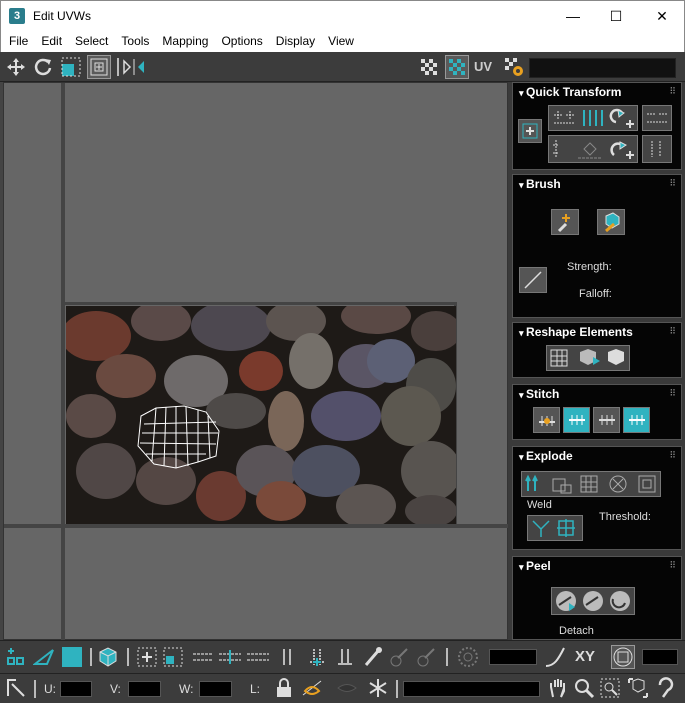 This screenshot has width=685, height=703. Describe the element at coordinates (18, 41) in the screenshot. I see `menu-file: File` at that location.